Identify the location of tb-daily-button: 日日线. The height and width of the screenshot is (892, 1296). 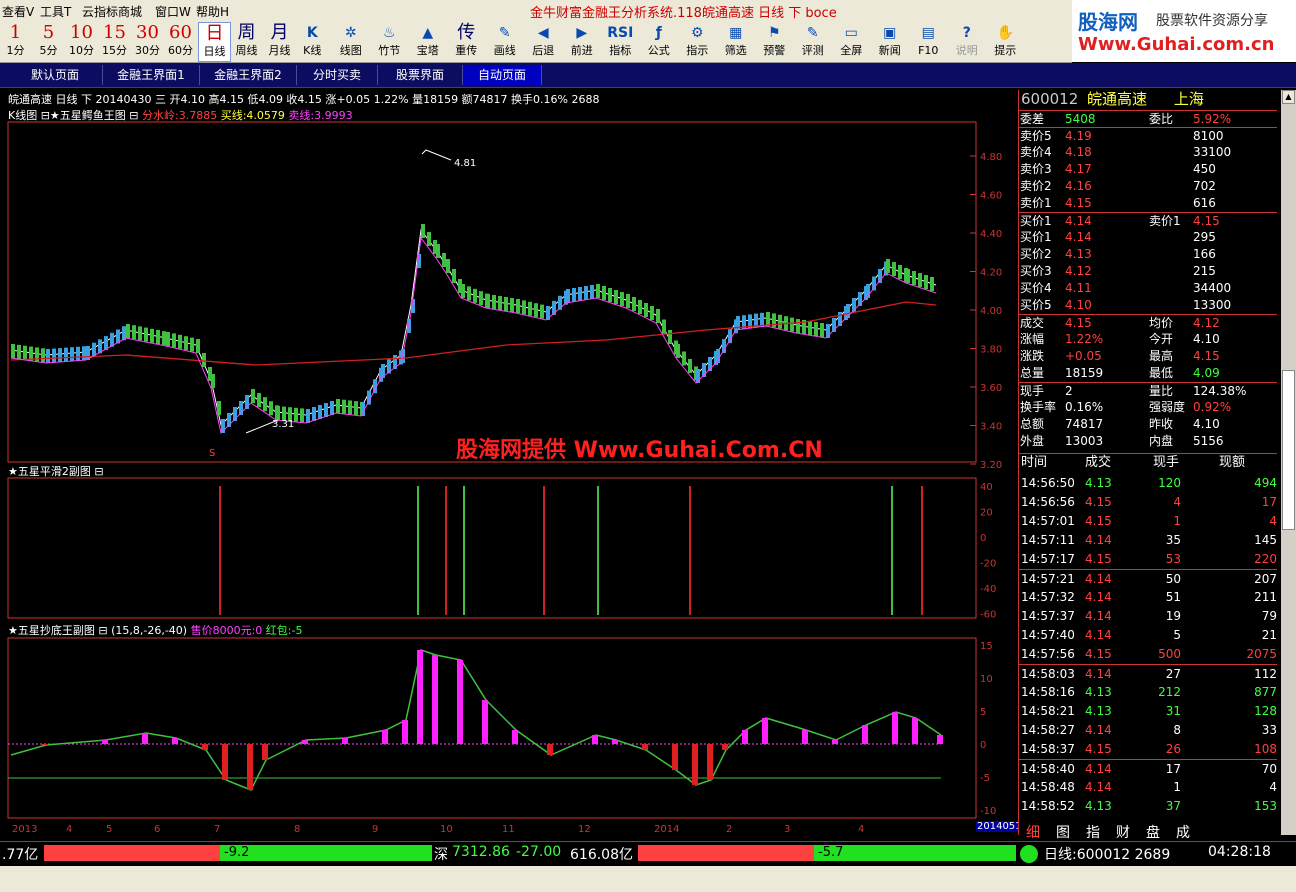
(214, 42).